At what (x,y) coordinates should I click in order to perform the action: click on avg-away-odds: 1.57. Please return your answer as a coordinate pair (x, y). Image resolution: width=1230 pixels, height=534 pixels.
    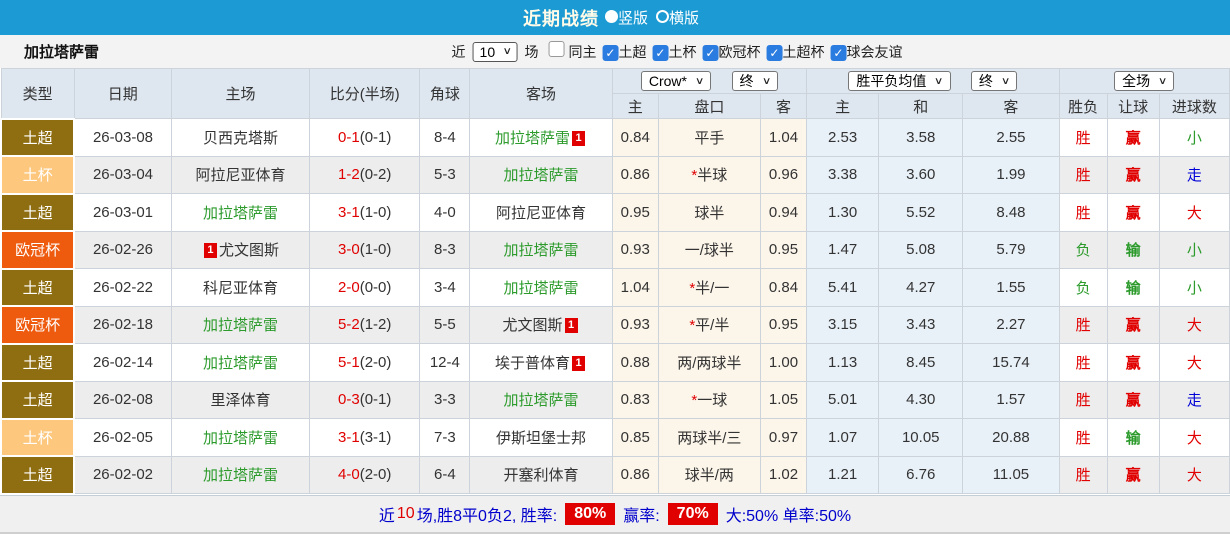
    Looking at the image, I should click on (1011, 399).